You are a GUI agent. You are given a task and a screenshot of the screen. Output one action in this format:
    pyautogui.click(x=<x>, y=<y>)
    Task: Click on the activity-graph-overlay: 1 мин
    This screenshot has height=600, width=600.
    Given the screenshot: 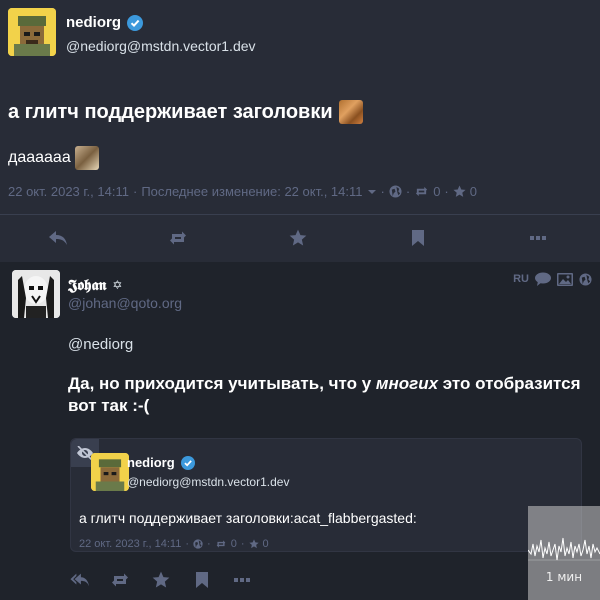 What is the action you would take?
    pyautogui.click(x=563, y=553)
    